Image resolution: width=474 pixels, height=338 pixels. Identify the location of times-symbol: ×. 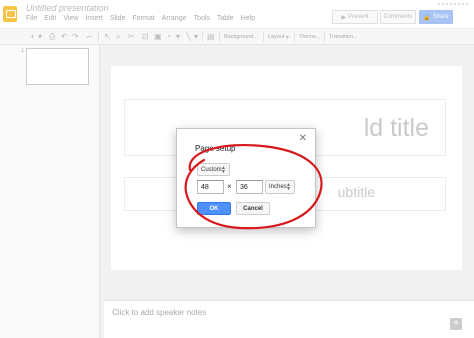
(229, 186).